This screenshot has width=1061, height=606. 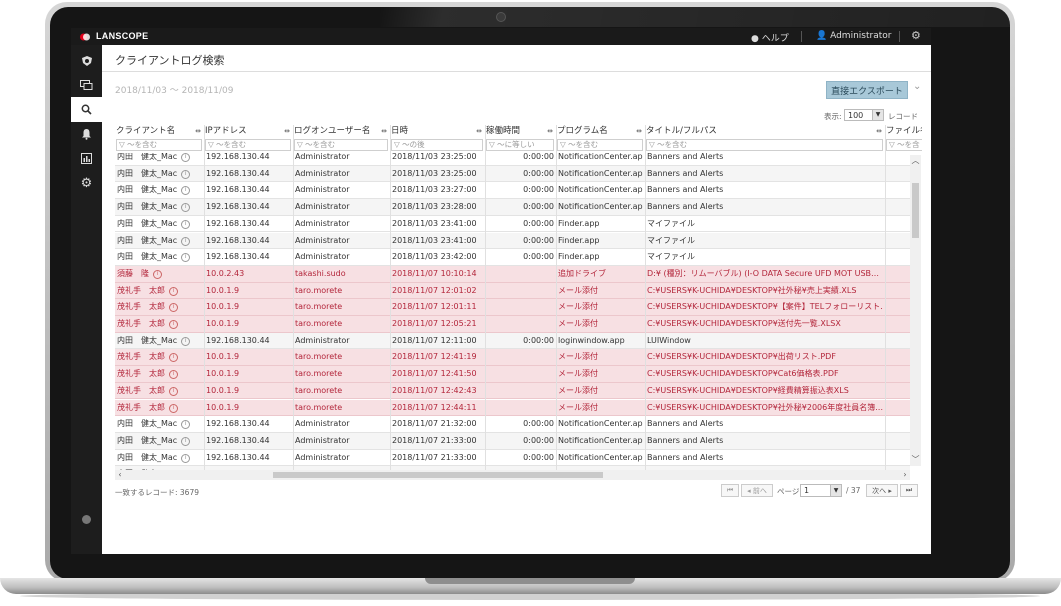 What do you see at coordinates (915, 460) in the screenshot?
I see `scroll-down-icon: ﹀` at bounding box center [915, 460].